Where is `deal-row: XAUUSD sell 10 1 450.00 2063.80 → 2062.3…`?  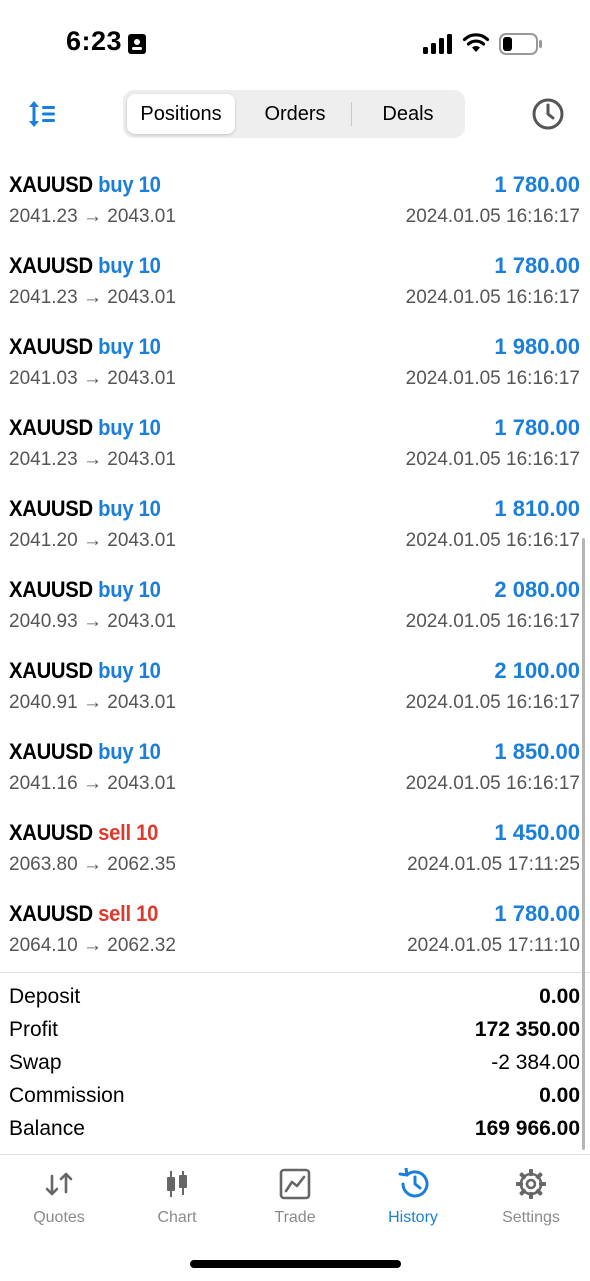 deal-row: XAUUSD sell 10 1 450.00 2063.80 → 2062.3… is located at coordinates (295, 860).